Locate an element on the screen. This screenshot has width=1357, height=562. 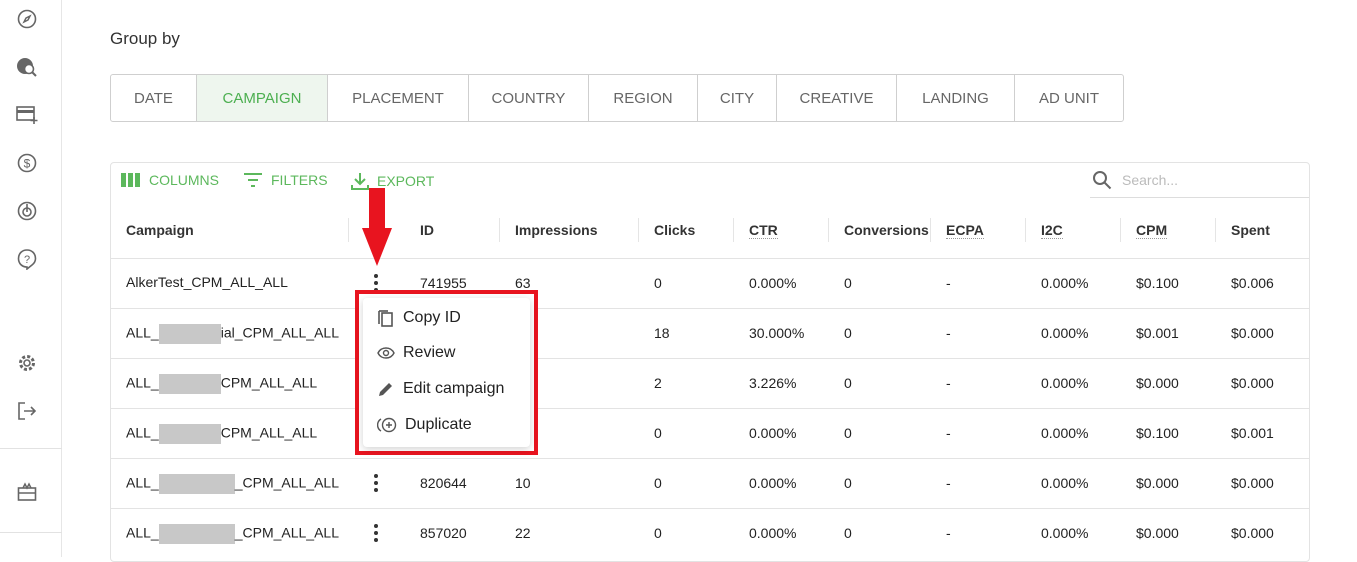
gift-icon is located at coordinates (27, 492).